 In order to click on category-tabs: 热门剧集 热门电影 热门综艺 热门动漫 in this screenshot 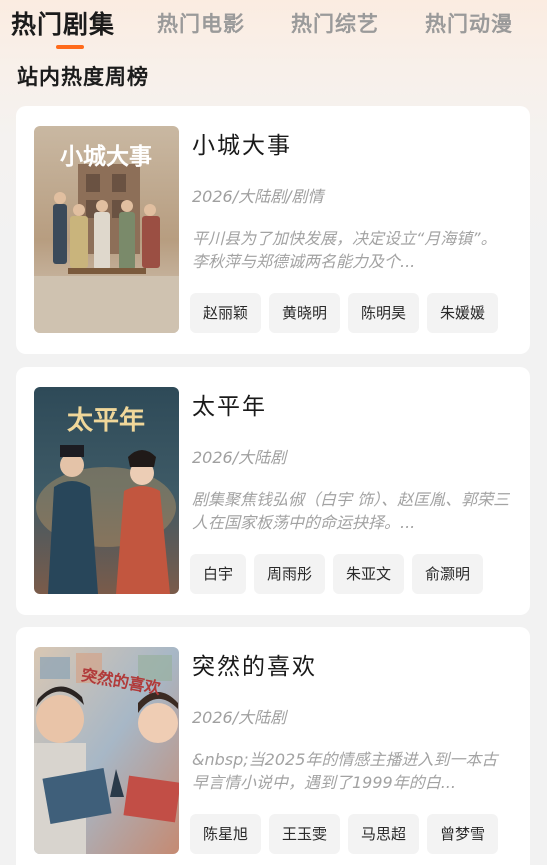, I will do `click(273, 26)`.